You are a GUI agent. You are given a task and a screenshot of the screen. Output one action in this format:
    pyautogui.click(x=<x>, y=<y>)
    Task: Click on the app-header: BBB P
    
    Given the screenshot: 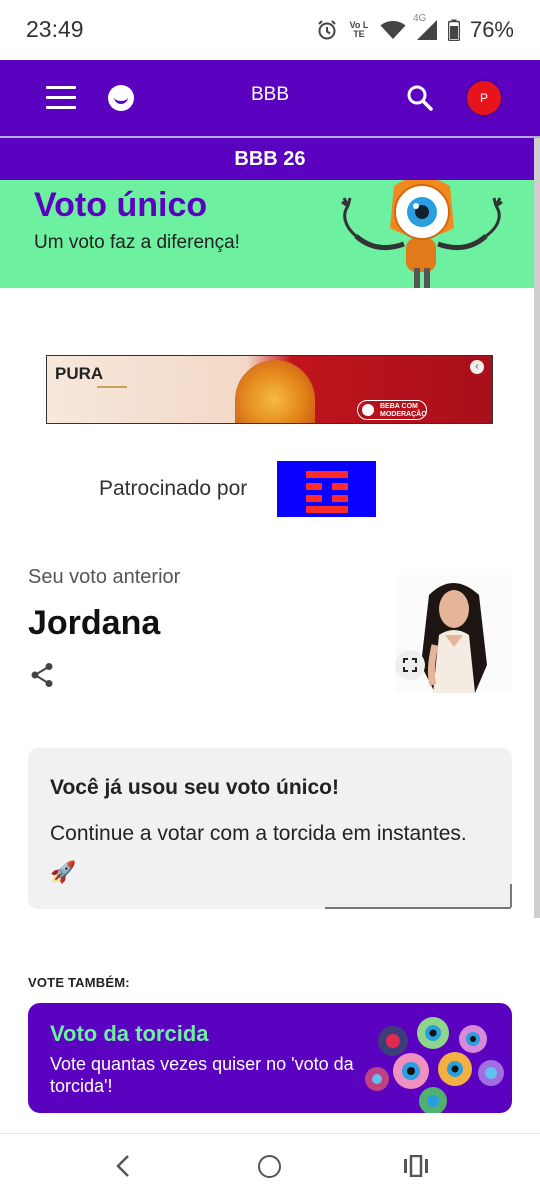 What is the action you would take?
    pyautogui.click(x=270, y=98)
    